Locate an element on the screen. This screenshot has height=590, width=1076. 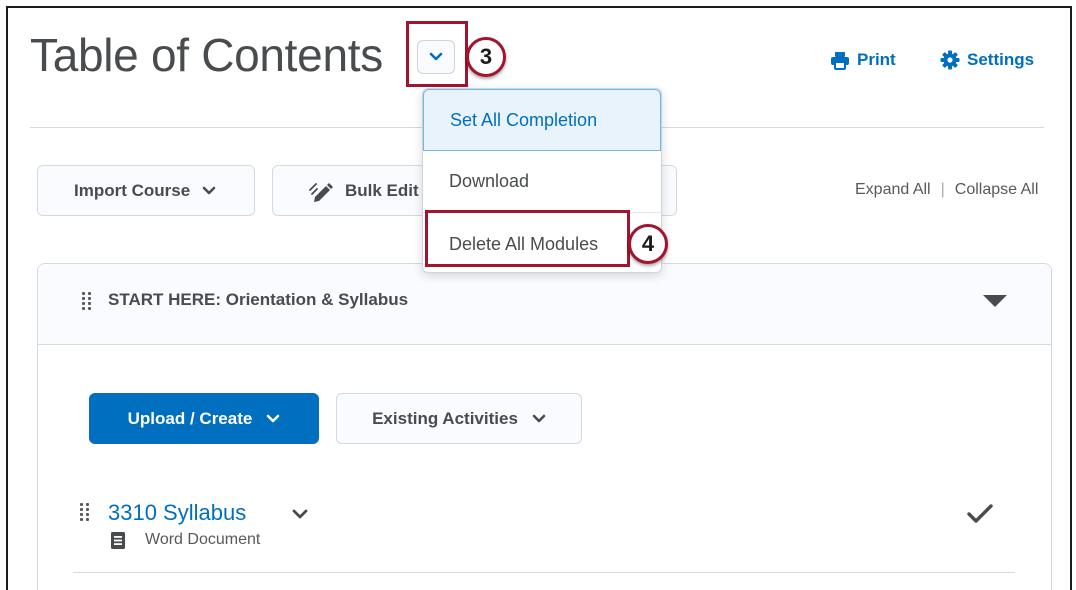
settings-label: Settings is located at coordinates (1001, 59).